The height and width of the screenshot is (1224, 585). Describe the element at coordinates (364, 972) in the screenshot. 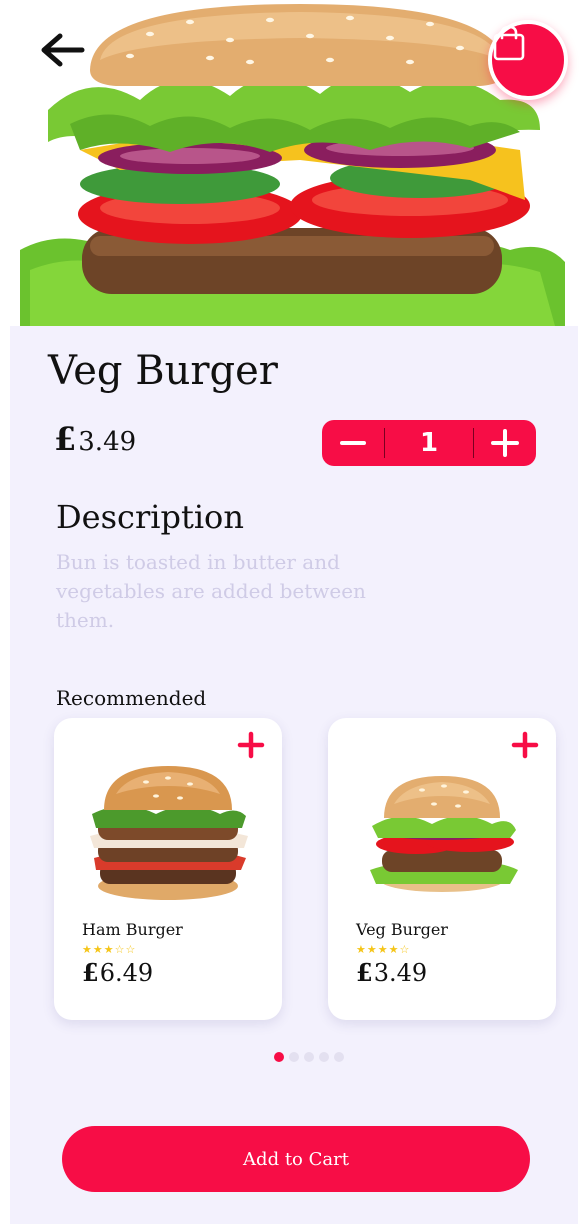

I see `veg-burger-currency: £` at that location.